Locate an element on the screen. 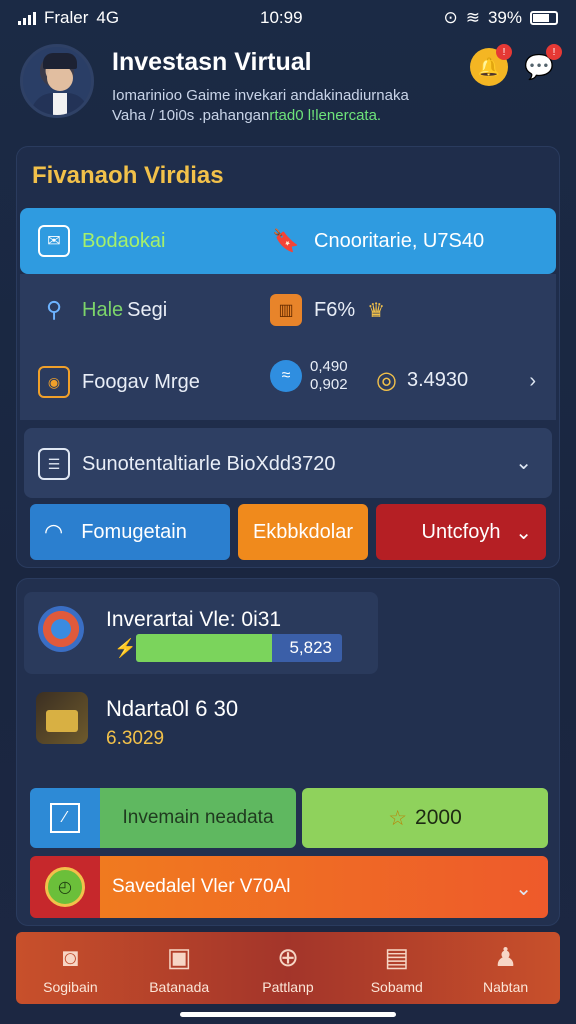  invest-action-row: ⁄ Invemain neadata ☆ 2000 is located at coordinates (289, 818).